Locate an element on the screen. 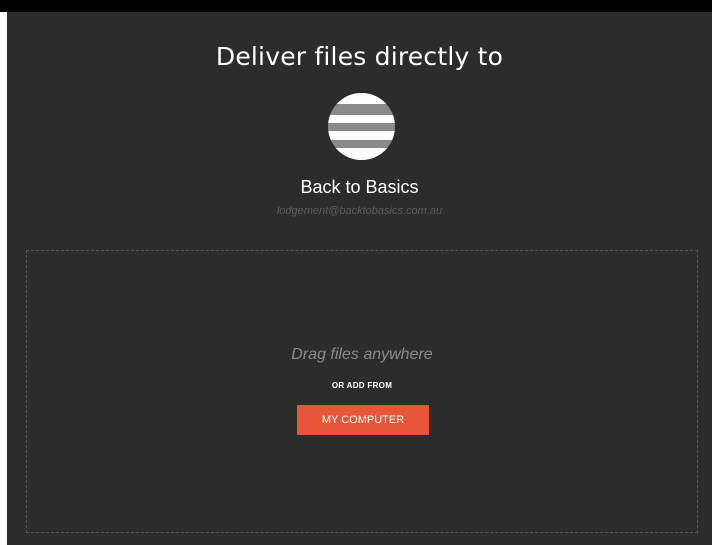 Image resolution: width=712 pixels, height=545 pixels. recipient-avatar is located at coordinates (361, 126).